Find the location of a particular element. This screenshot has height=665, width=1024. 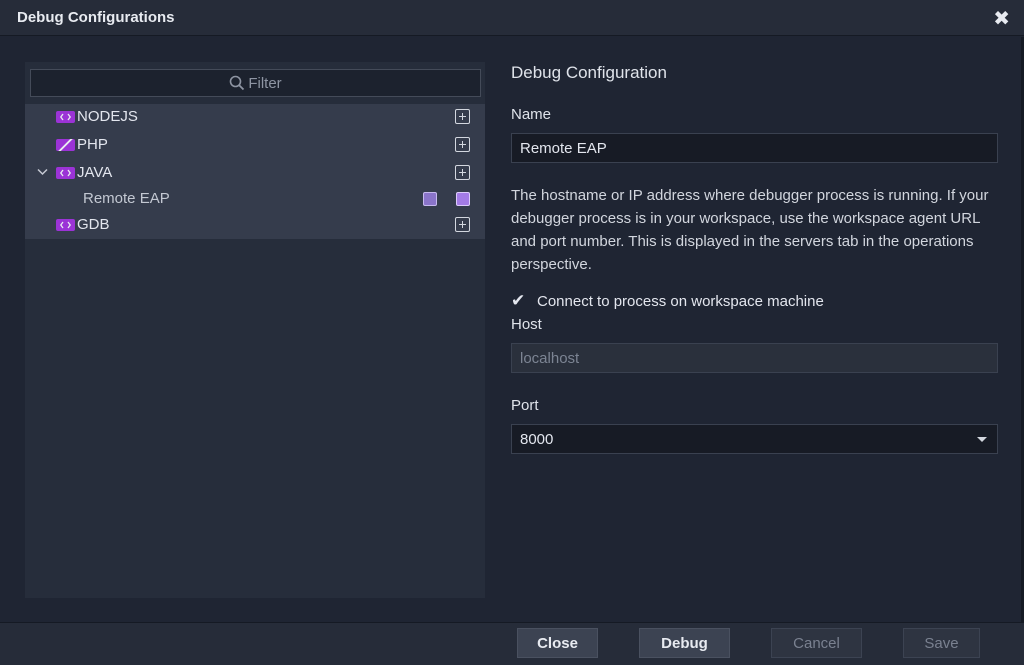

tree-item-label: GDB is located at coordinates (93, 224).